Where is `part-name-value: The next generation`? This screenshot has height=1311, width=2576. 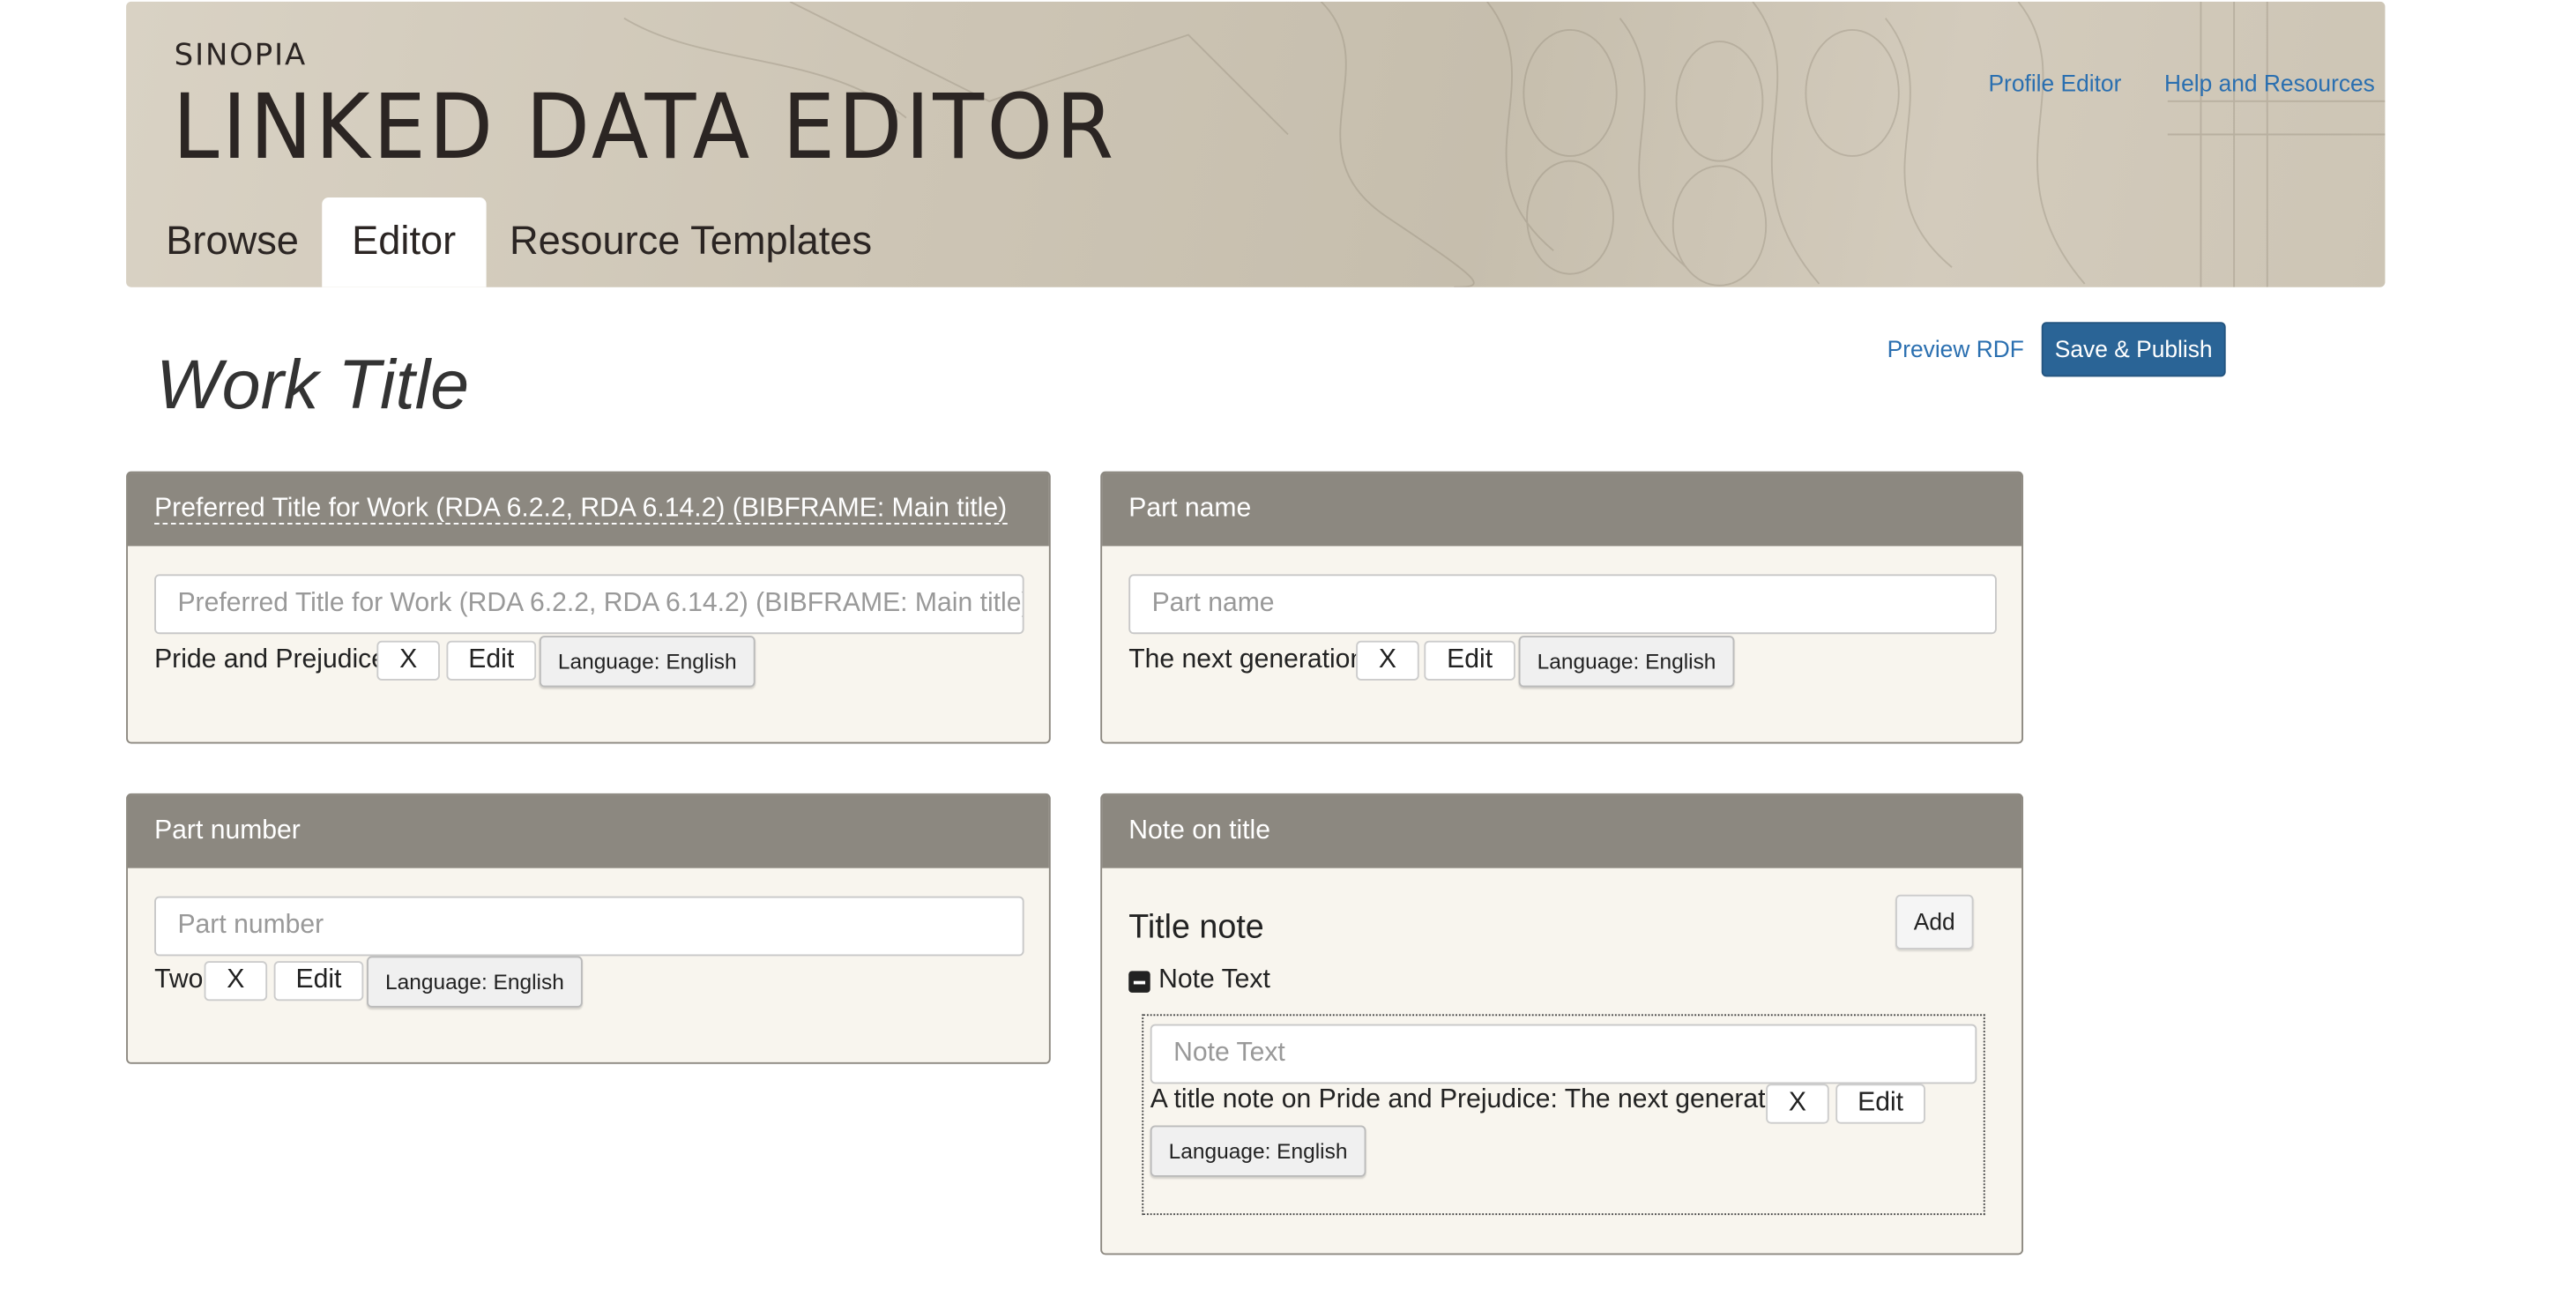
part-name-value: The next generation is located at coordinates (1247, 659).